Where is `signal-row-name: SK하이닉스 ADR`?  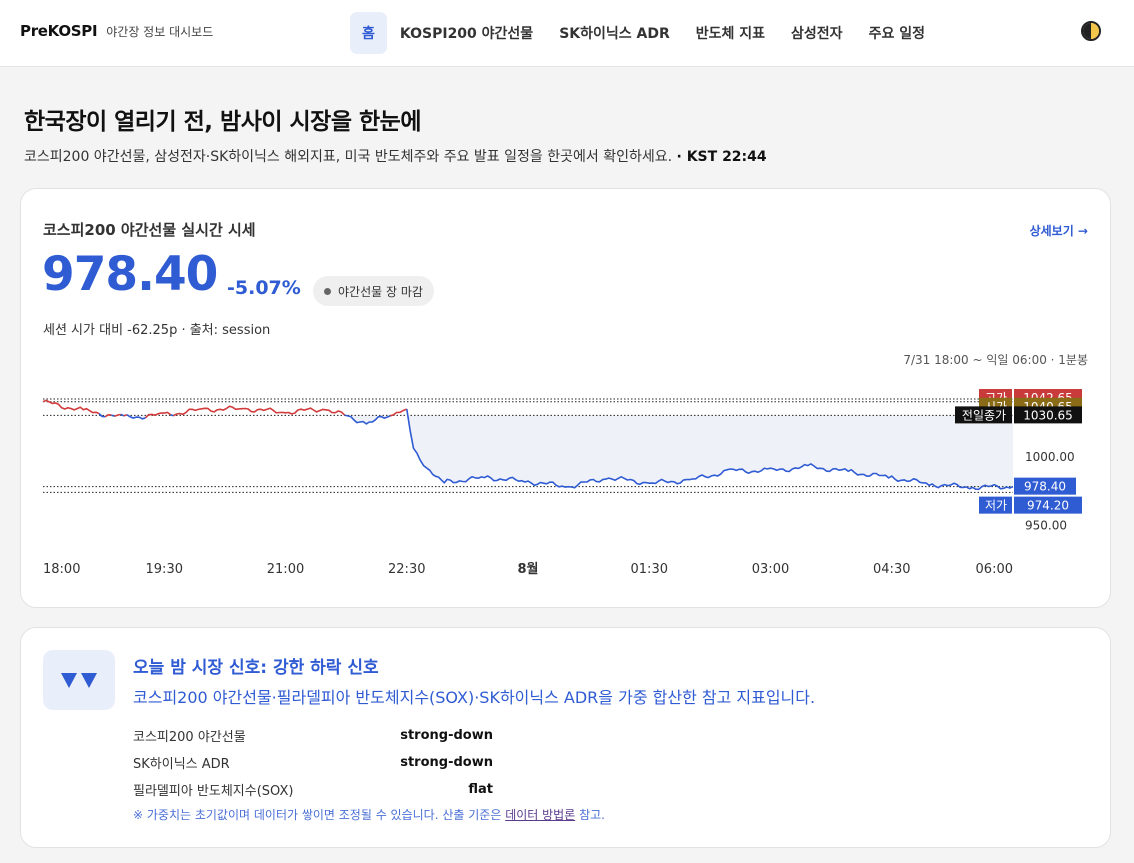
signal-row-name: SK하이닉스 ADR is located at coordinates (181, 764).